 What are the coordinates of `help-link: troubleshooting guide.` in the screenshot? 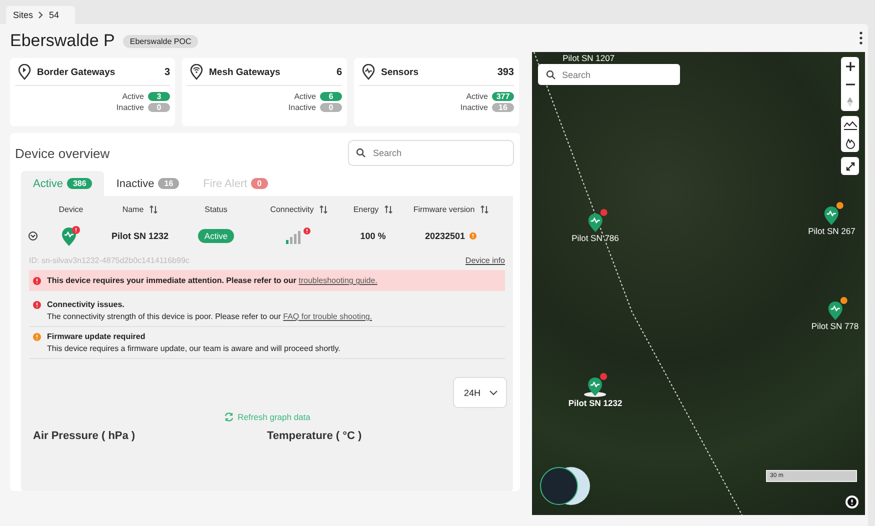 It's located at (338, 280).